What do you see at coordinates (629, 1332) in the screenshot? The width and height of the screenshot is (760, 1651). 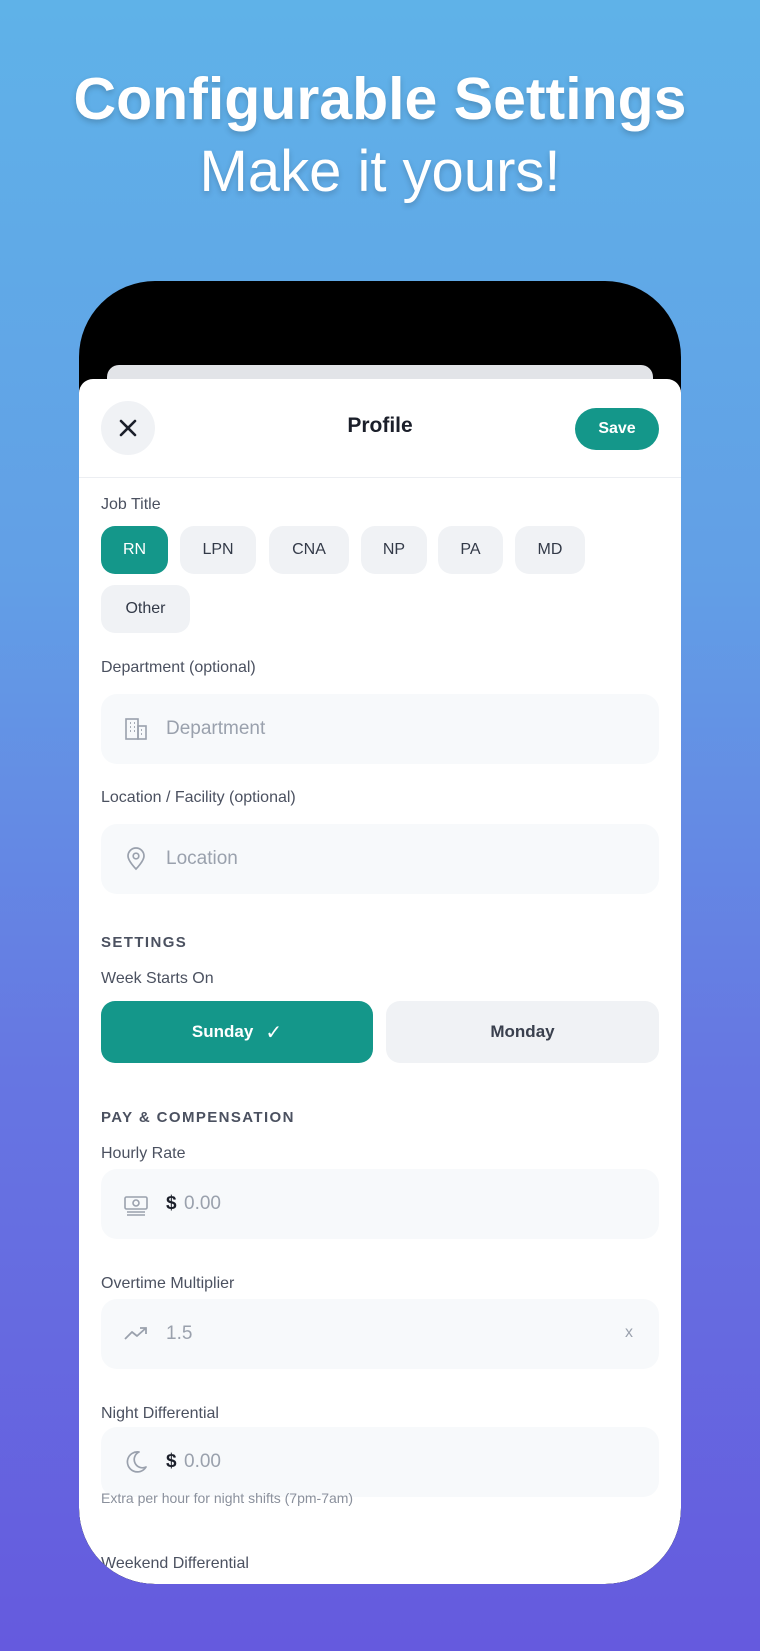 I see `overtime-suffix: x` at bounding box center [629, 1332].